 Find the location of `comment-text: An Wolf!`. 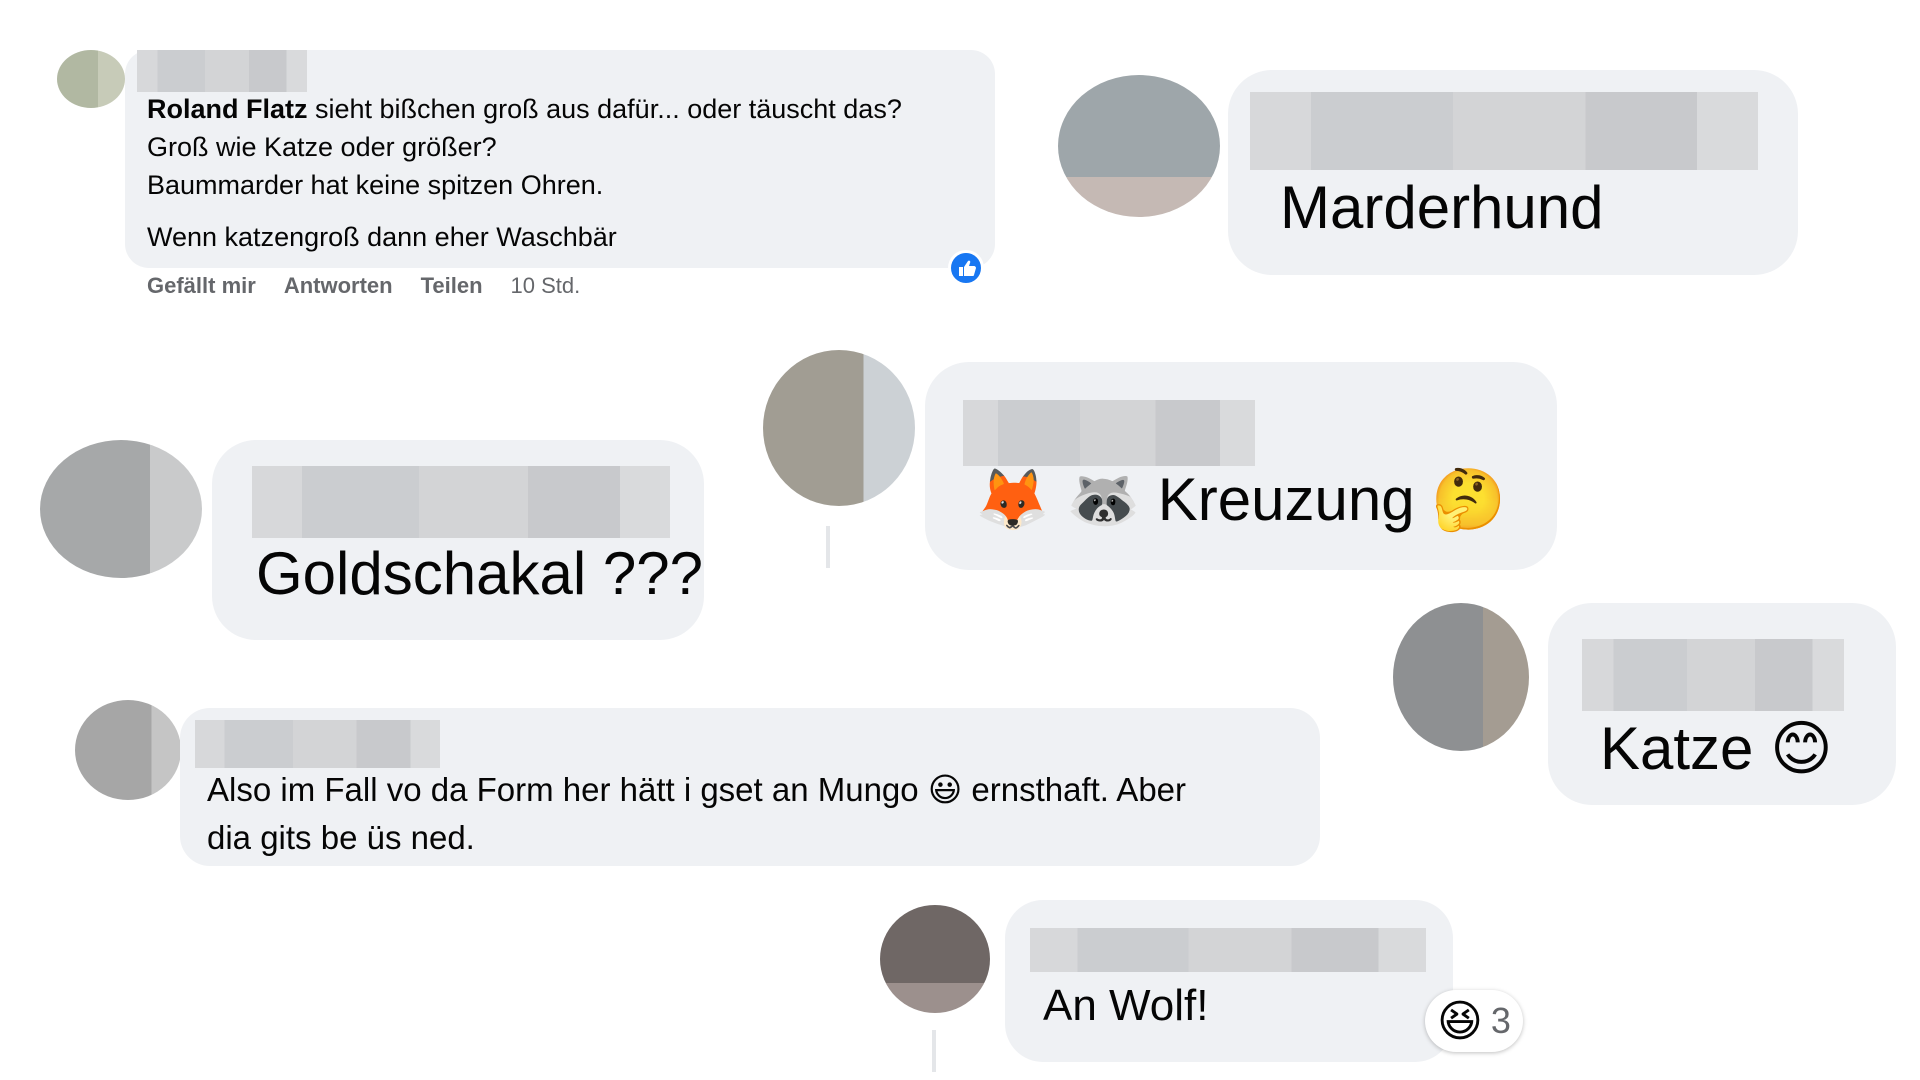

comment-text: An Wolf! is located at coordinates (1126, 1005).